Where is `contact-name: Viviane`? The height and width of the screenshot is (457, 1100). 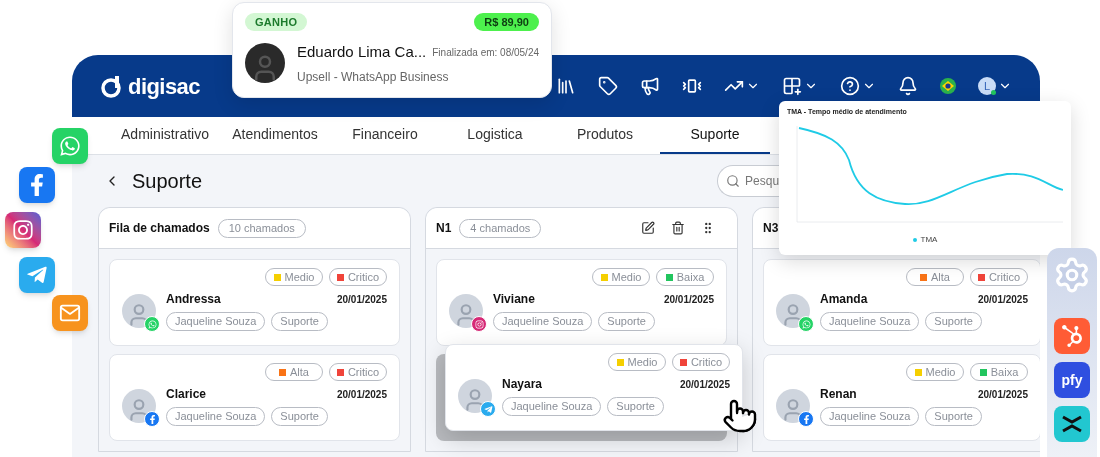 contact-name: Viviane is located at coordinates (514, 299).